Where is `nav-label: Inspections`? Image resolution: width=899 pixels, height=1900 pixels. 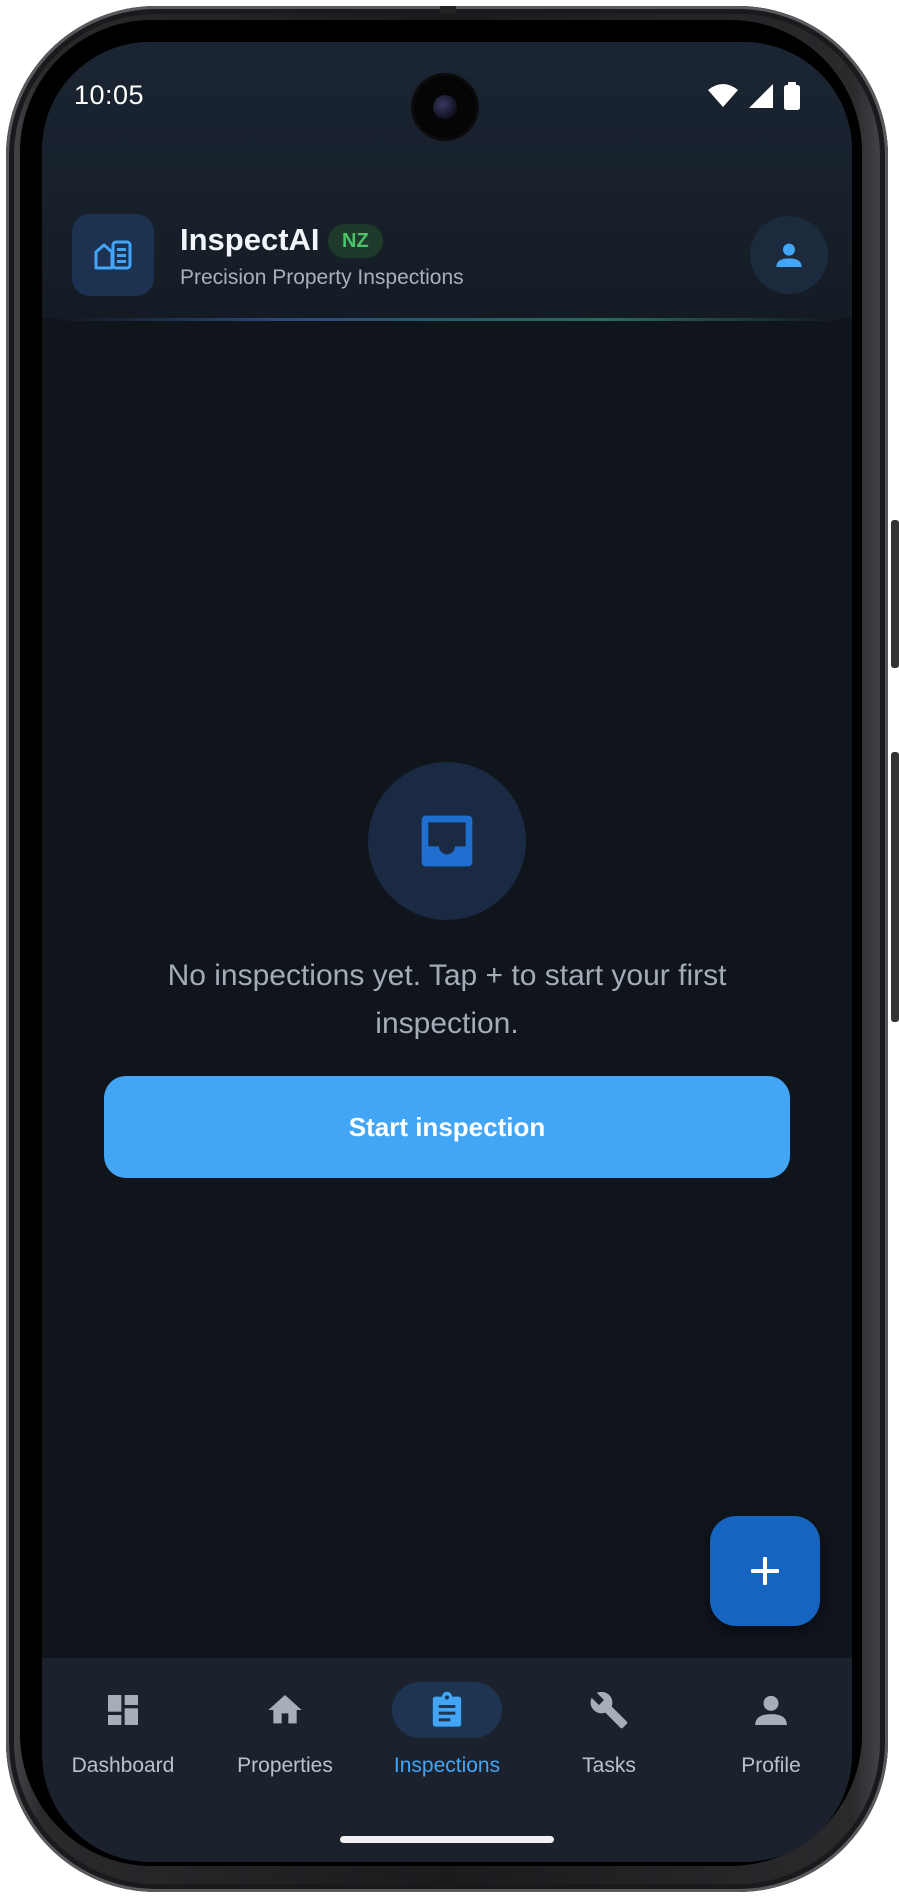 nav-label: Inspections is located at coordinates (447, 1765).